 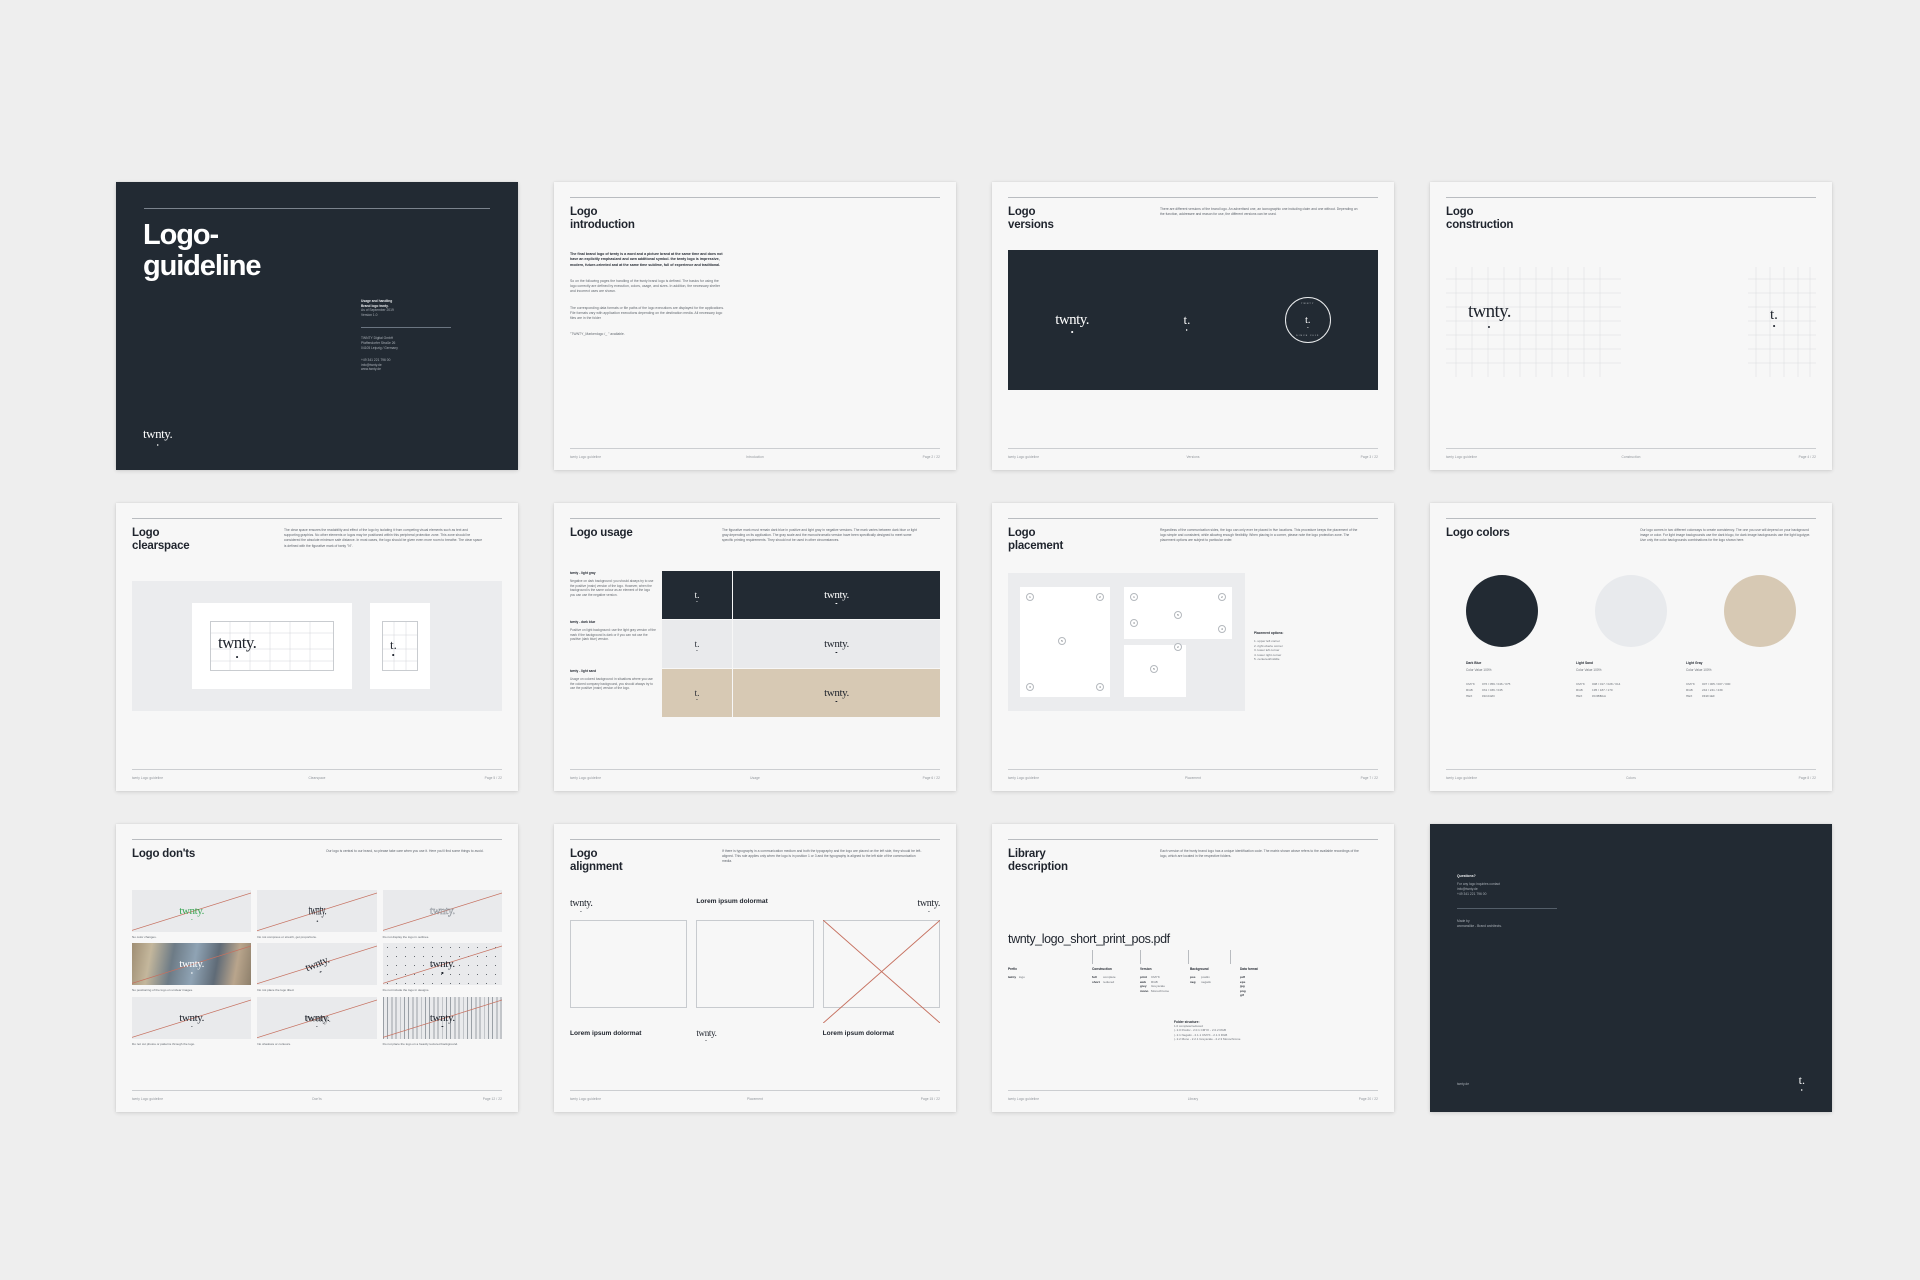 What do you see at coordinates (602, 219) in the screenshot?
I see `page-title: Logo introduction` at bounding box center [602, 219].